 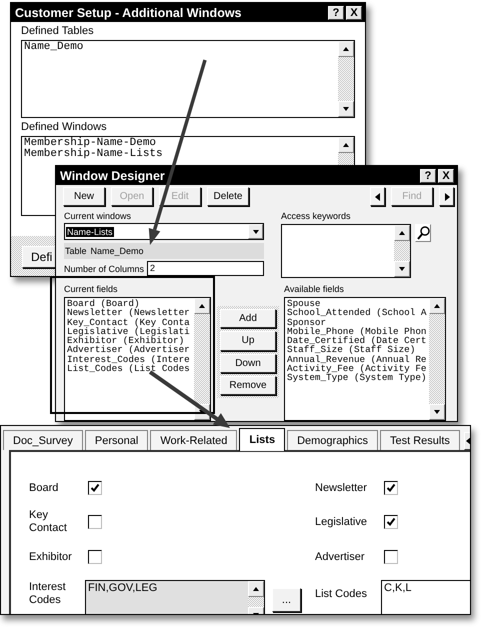 What do you see at coordinates (48, 594) in the screenshot?
I see `field-label: Interest Codes` at bounding box center [48, 594].